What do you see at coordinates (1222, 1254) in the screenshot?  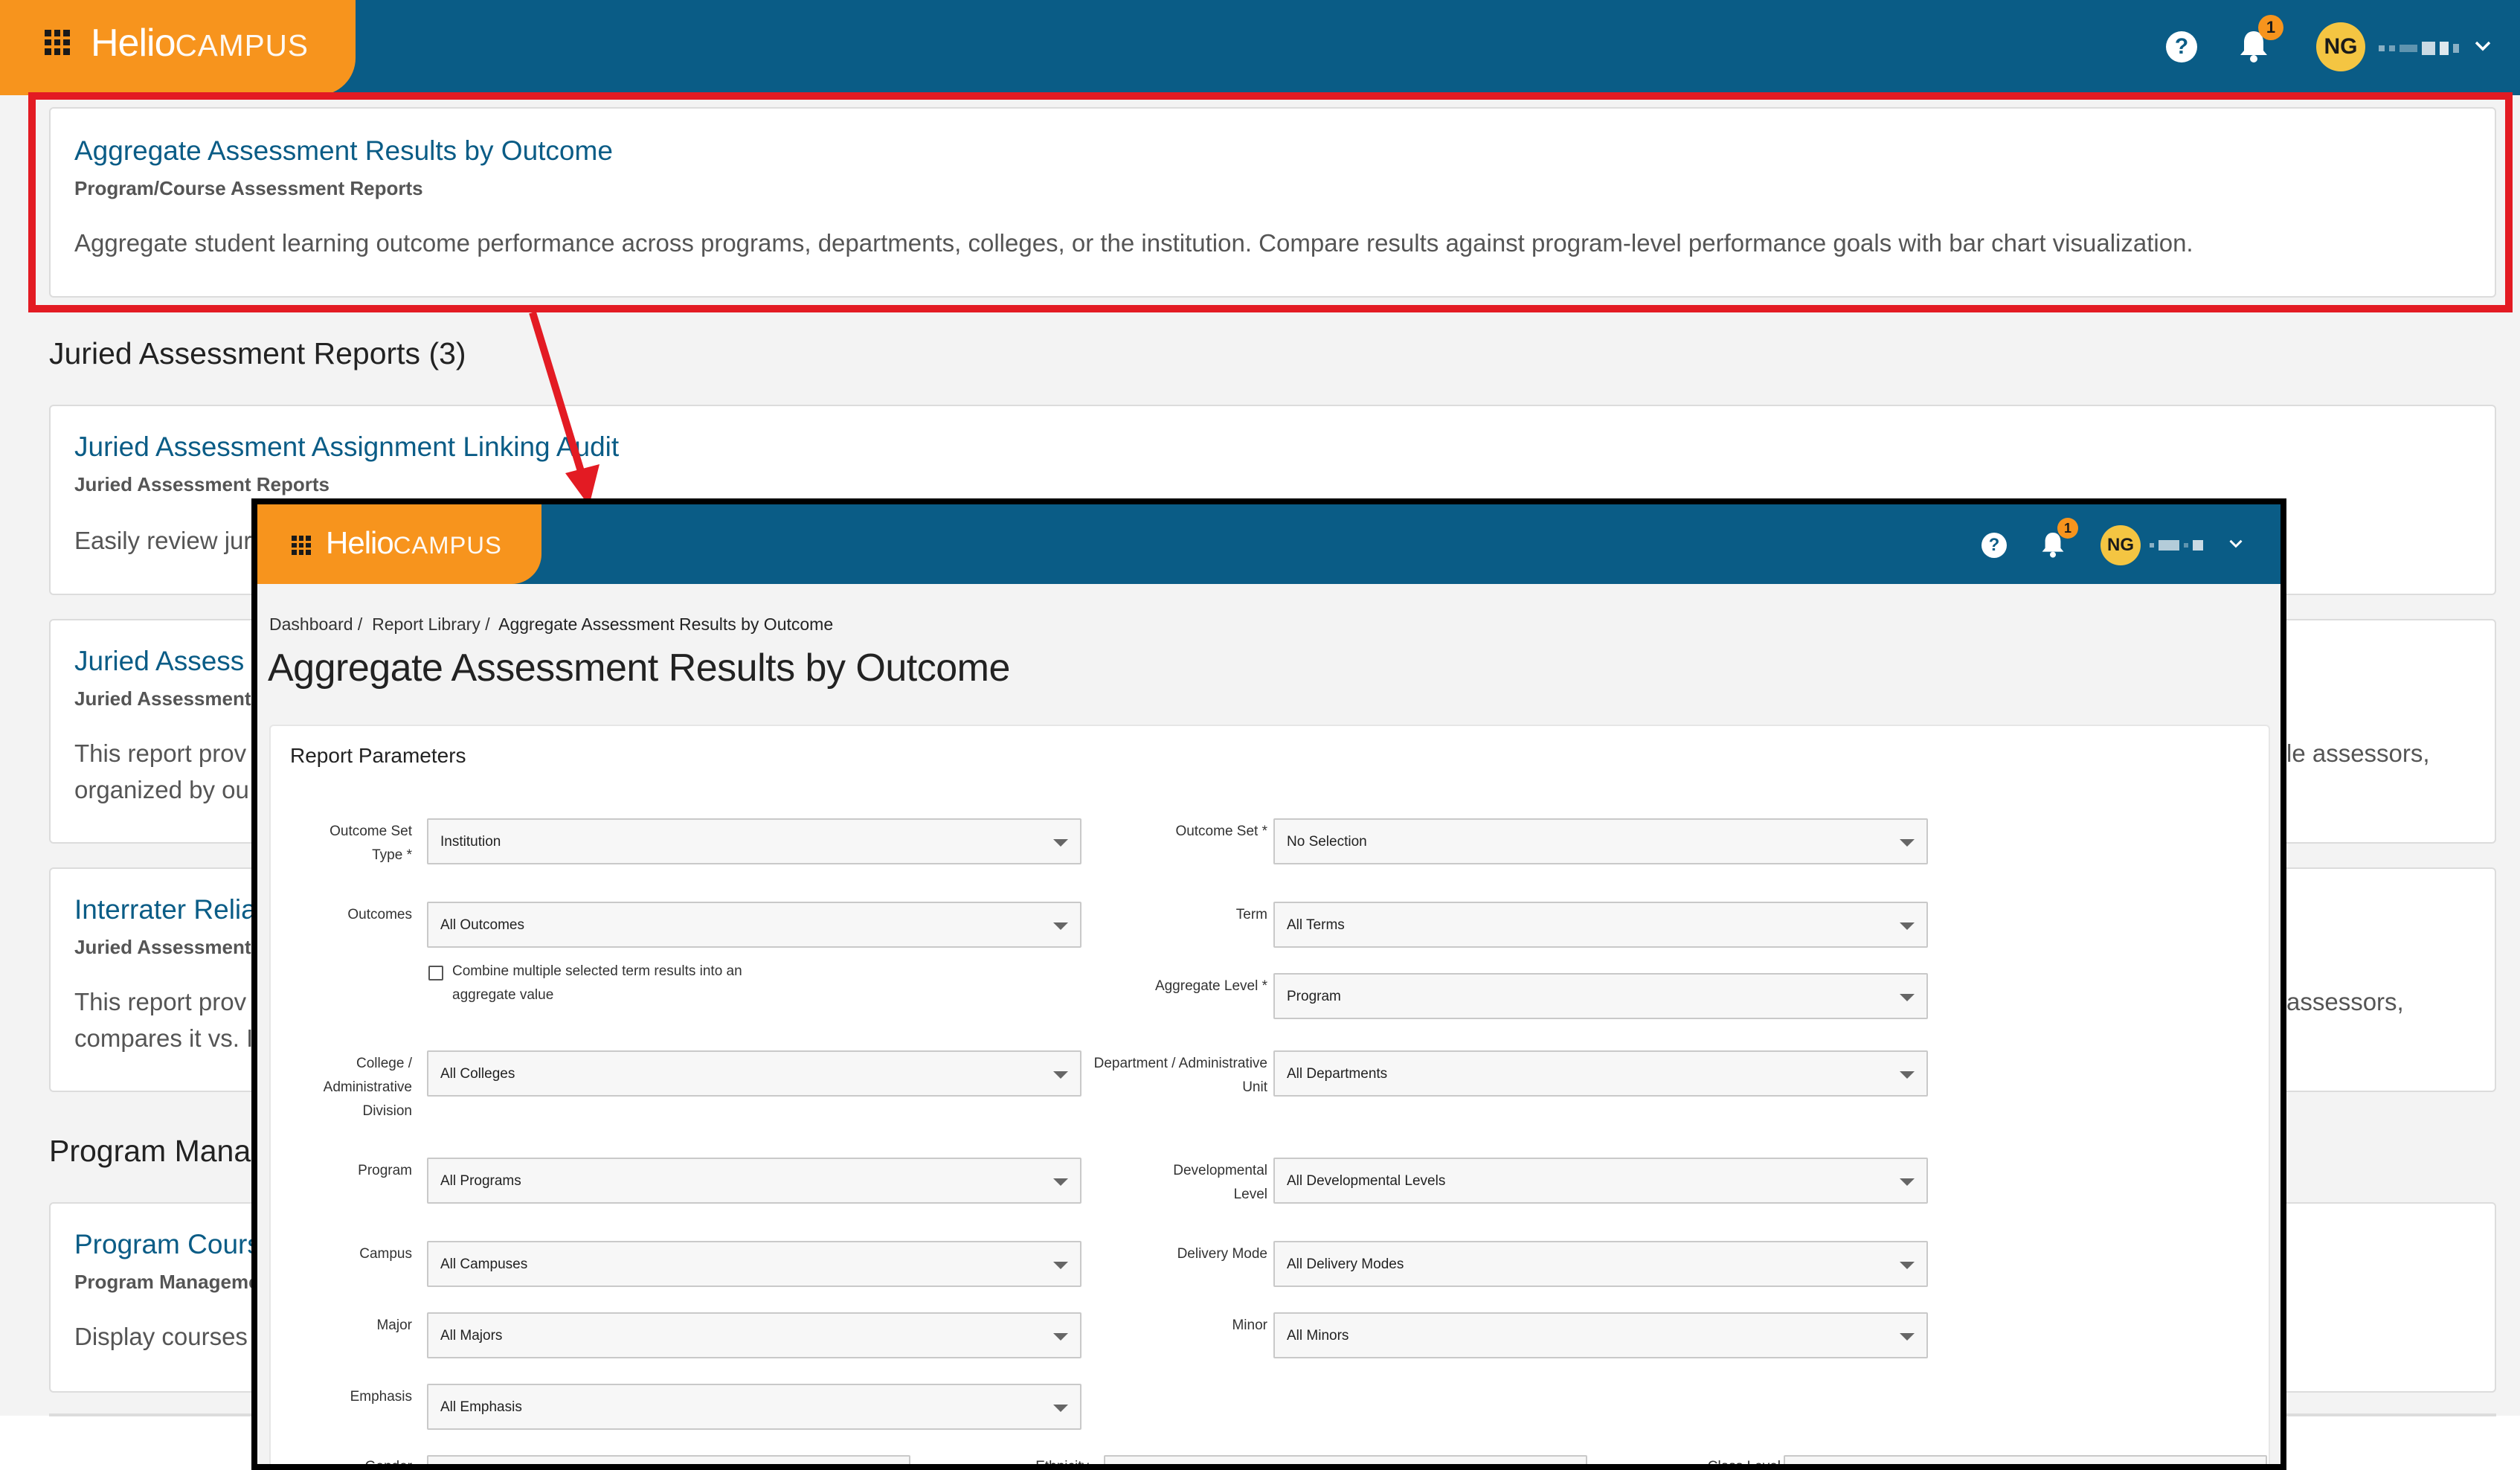 I see `delivery-mode-label: Delivery Mode` at bounding box center [1222, 1254].